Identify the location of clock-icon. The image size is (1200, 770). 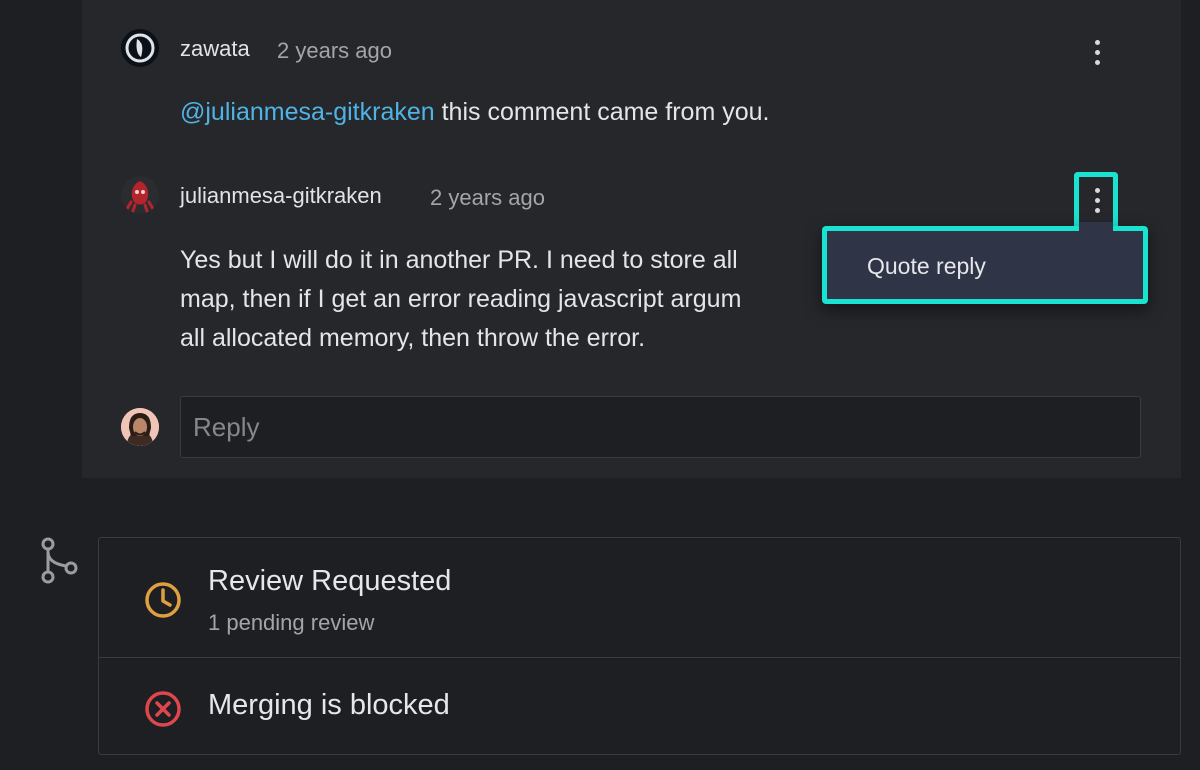
(163, 600).